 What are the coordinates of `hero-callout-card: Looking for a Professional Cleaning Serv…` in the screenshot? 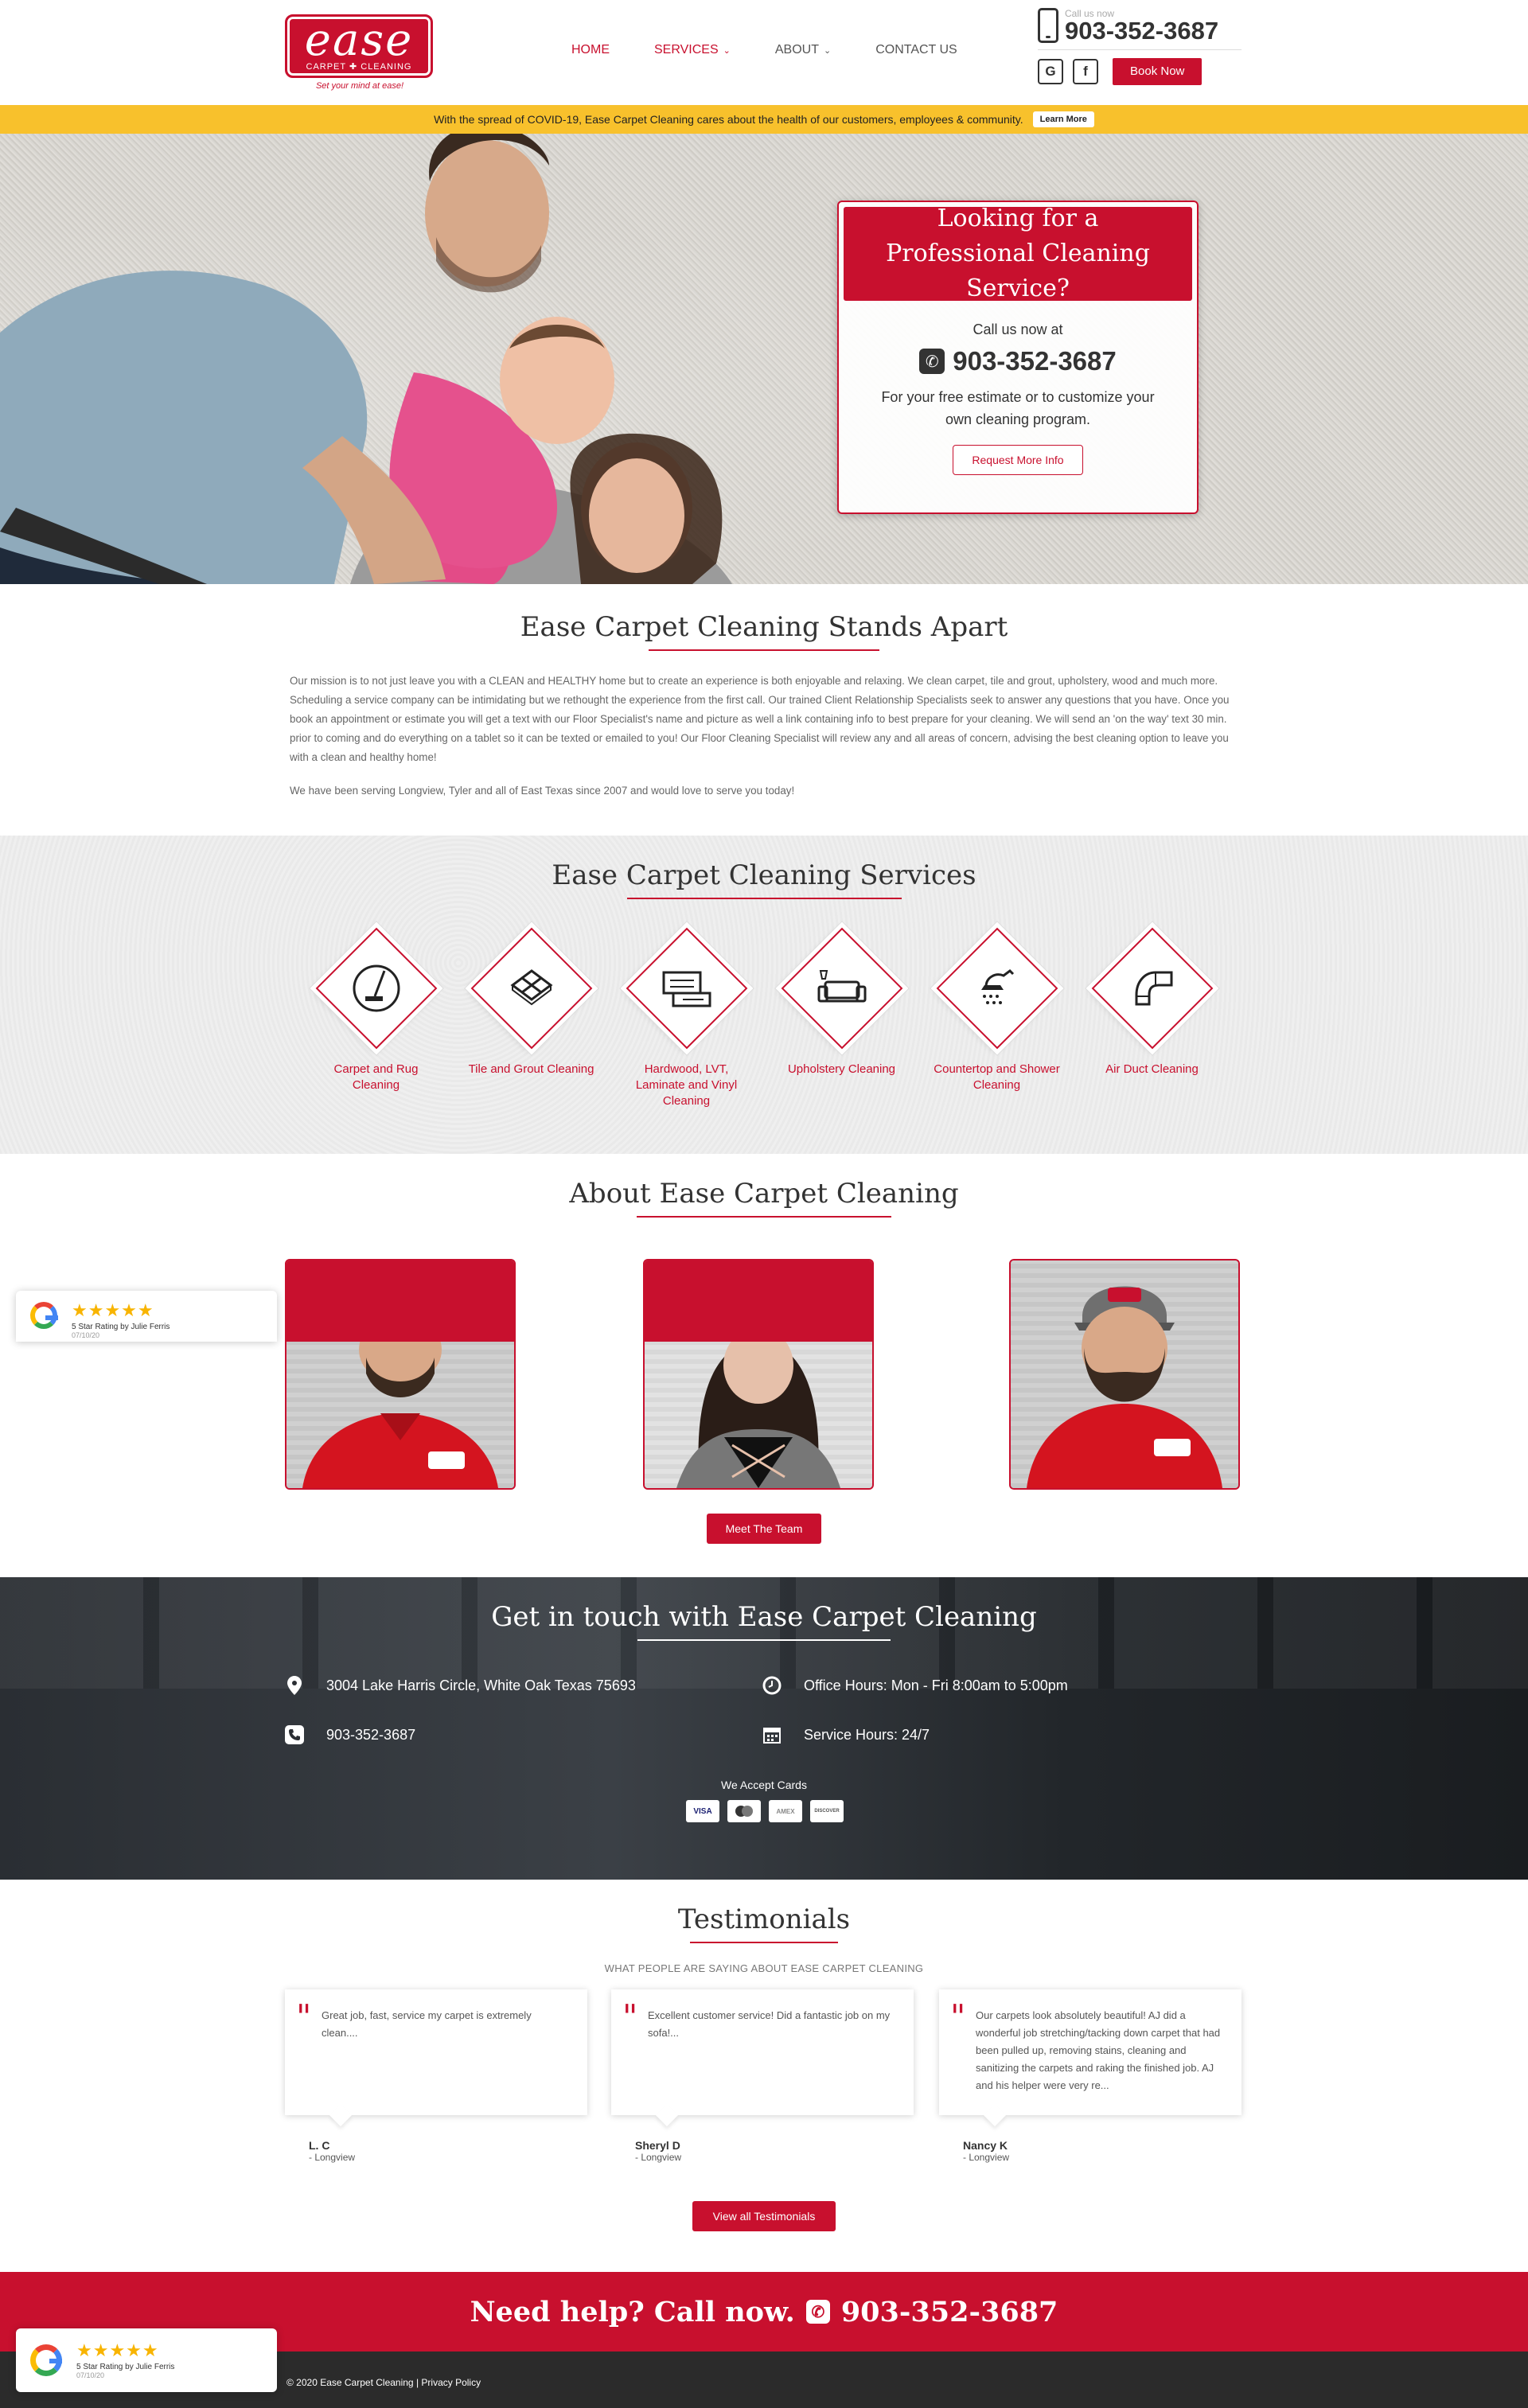 It's located at (1018, 358).